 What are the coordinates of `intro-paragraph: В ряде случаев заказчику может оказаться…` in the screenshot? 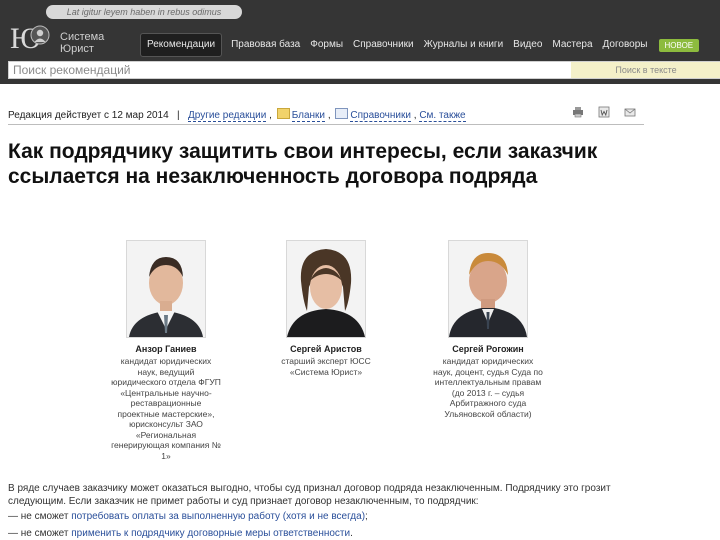 It's located at (309, 495).